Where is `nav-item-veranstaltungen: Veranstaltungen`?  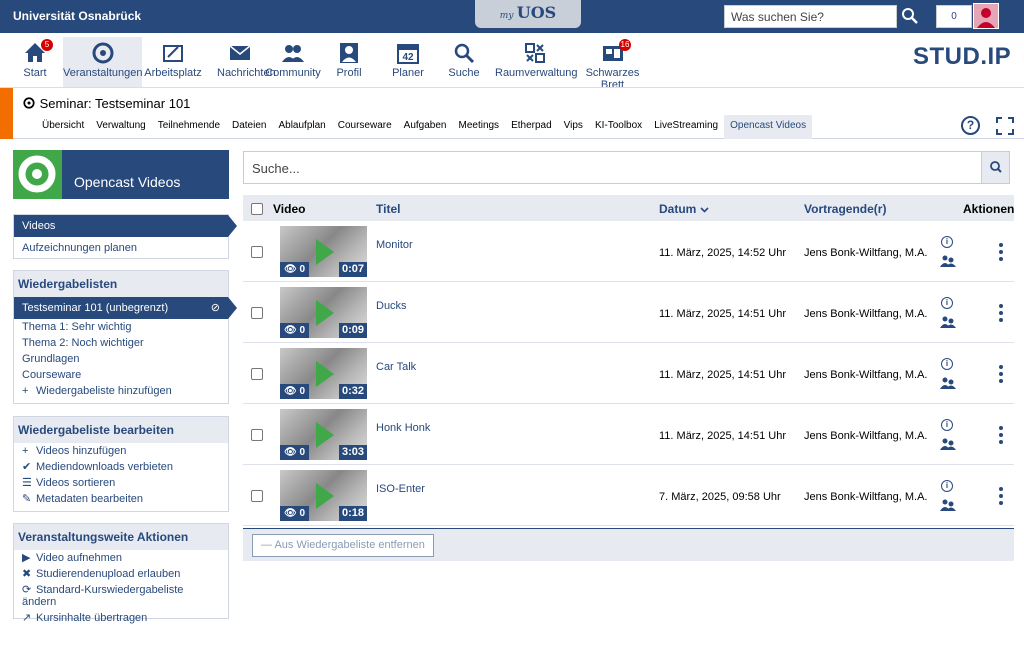
nav-item-veranstaltungen: Veranstaltungen is located at coordinates (103, 62).